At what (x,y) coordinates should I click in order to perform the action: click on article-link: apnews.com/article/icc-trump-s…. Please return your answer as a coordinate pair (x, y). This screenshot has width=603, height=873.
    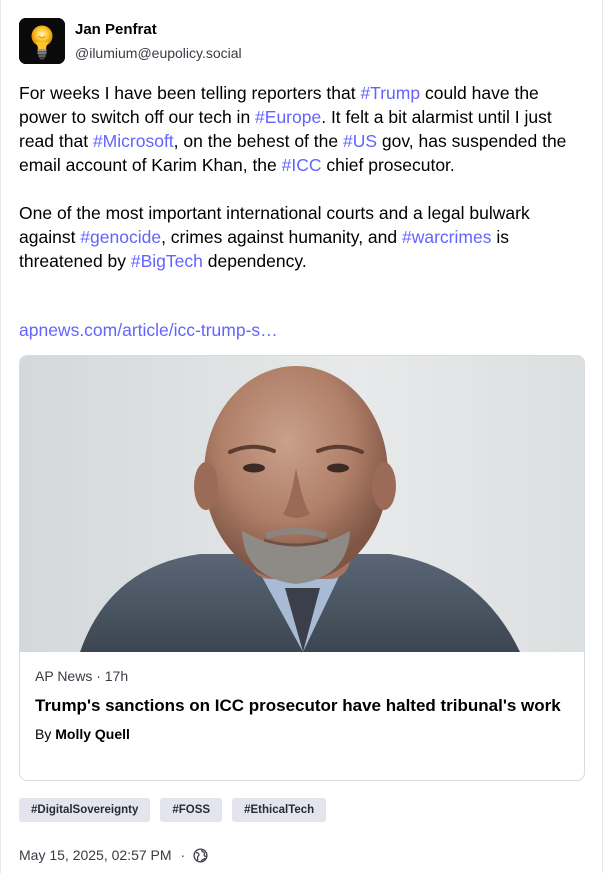
    Looking at the image, I should click on (148, 330).